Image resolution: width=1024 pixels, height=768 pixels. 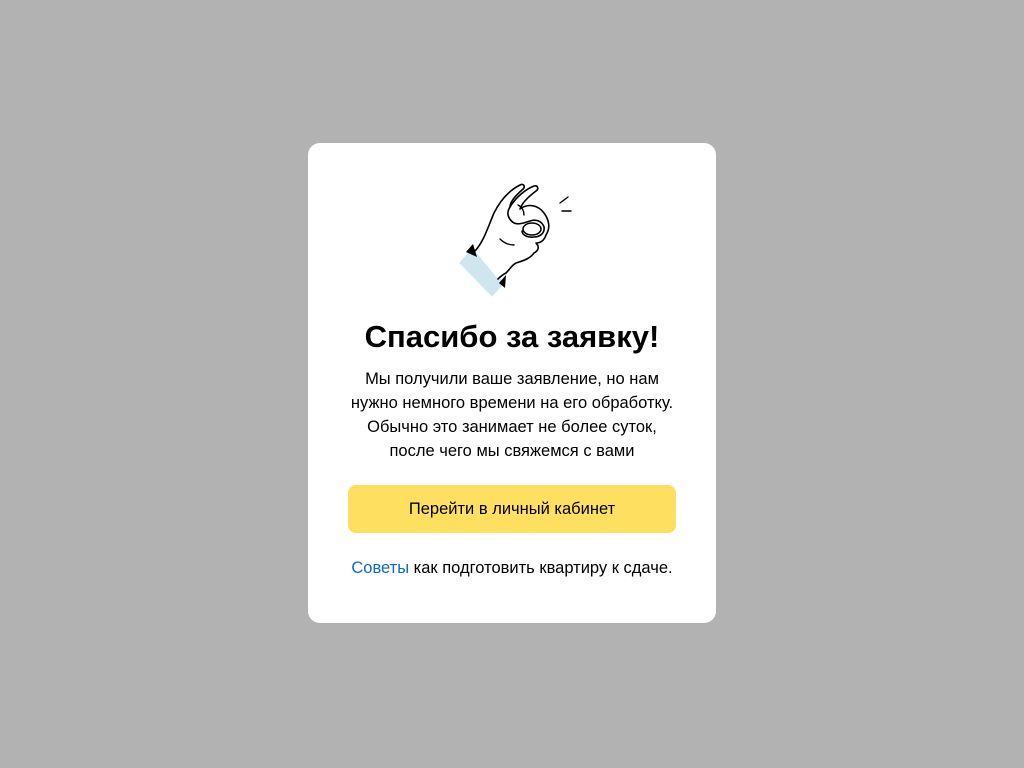 I want to click on modal-message-line: Мы получили ваше заявление, но нам, so click(x=512, y=379).